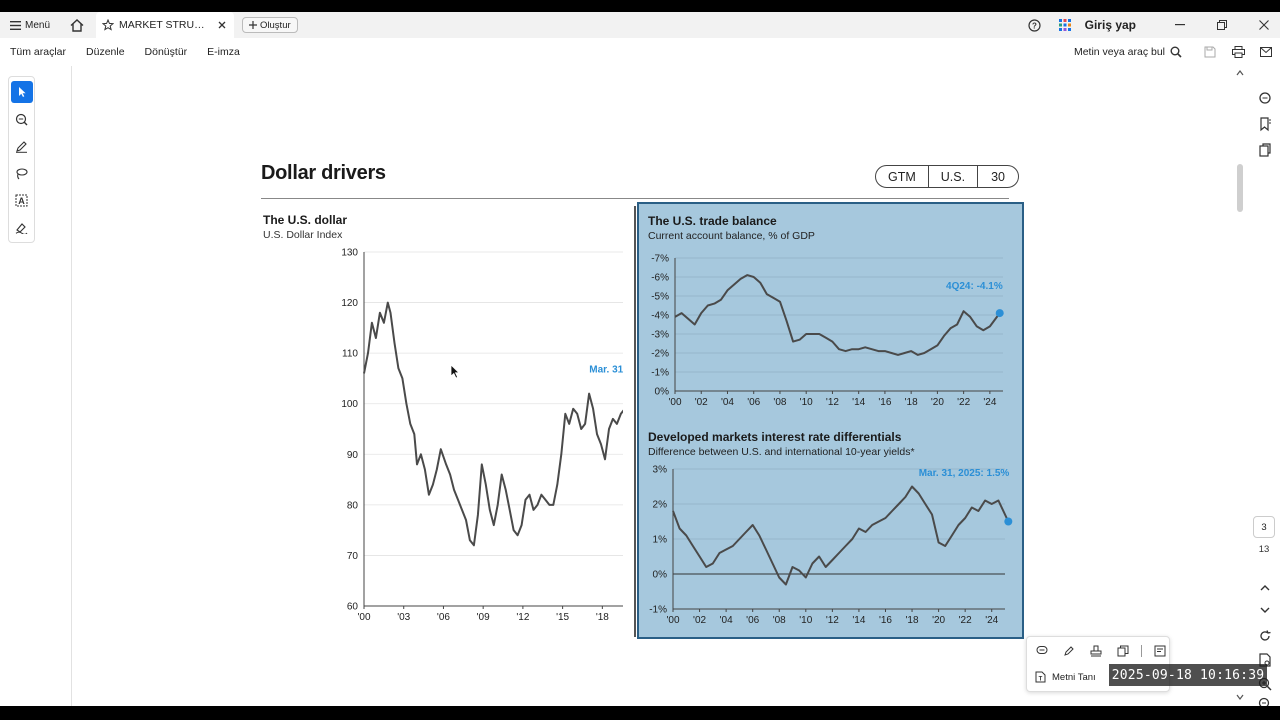 The height and width of the screenshot is (720, 1280). I want to click on tab-close-button, so click(222, 25).